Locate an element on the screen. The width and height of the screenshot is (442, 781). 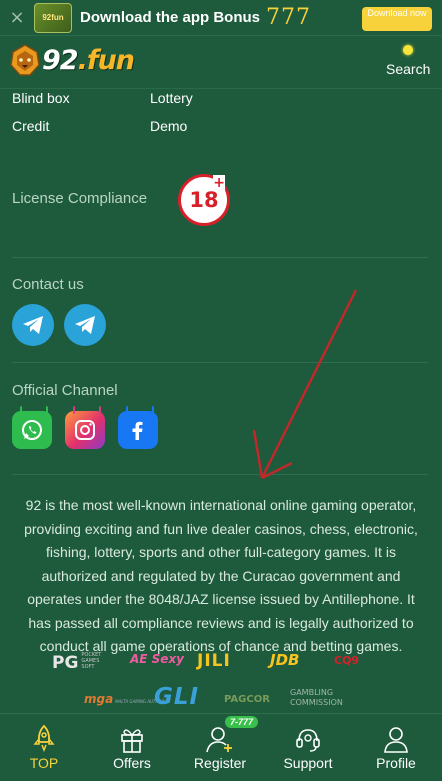
facebook-icon is located at coordinates (138, 427).